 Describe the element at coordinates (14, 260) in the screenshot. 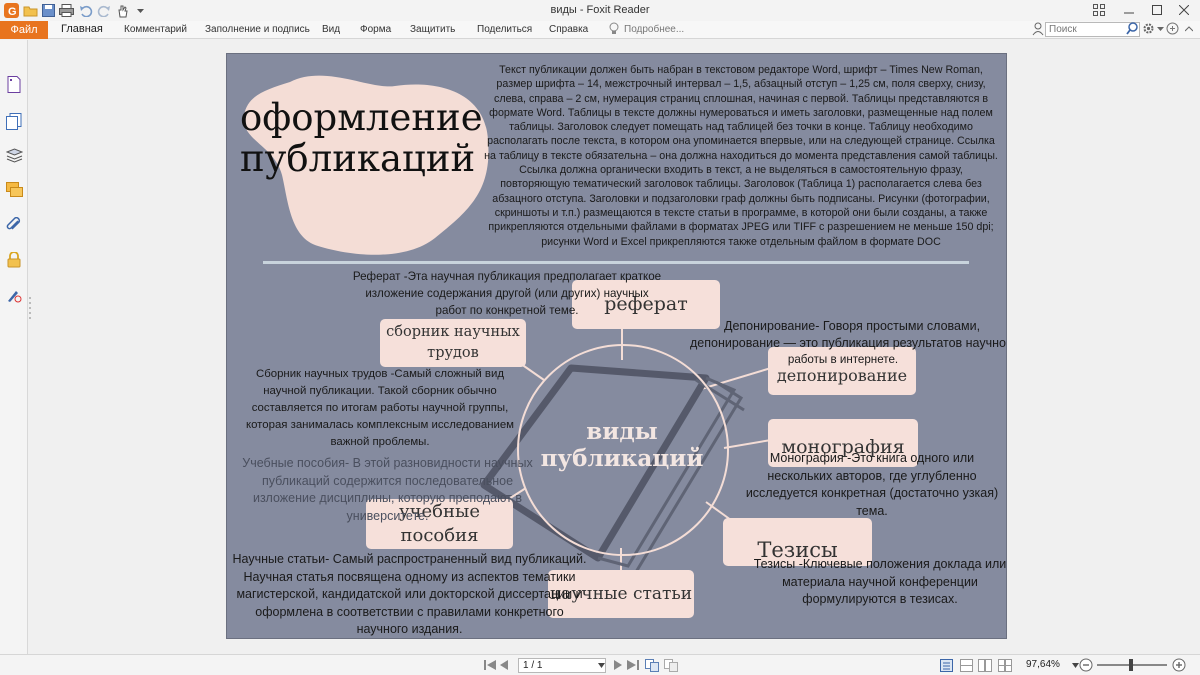

I see `security-lock-icon` at that location.